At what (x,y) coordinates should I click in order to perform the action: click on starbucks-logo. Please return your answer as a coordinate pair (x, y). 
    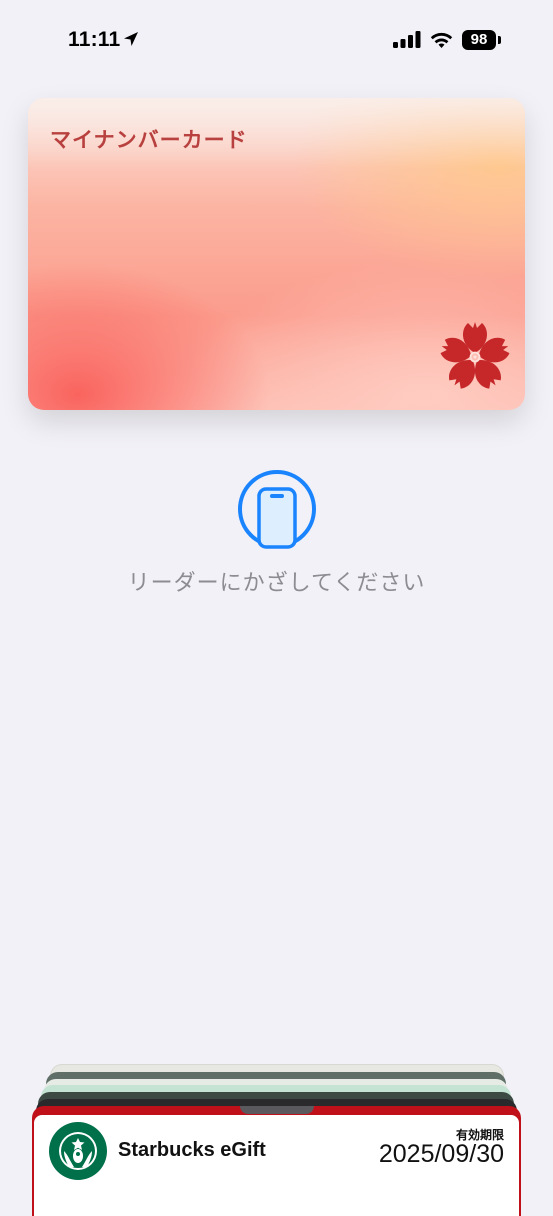
    Looking at the image, I should click on (78, 1153).